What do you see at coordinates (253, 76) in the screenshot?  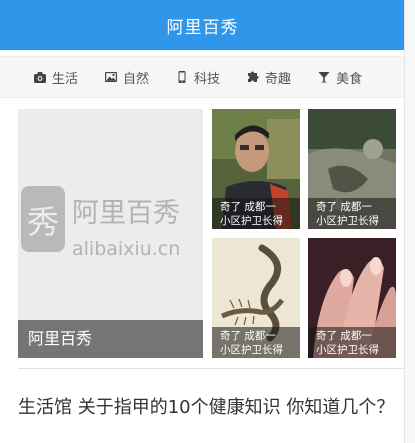 I see `puzzle-icon` at bounding box center [253, 76].